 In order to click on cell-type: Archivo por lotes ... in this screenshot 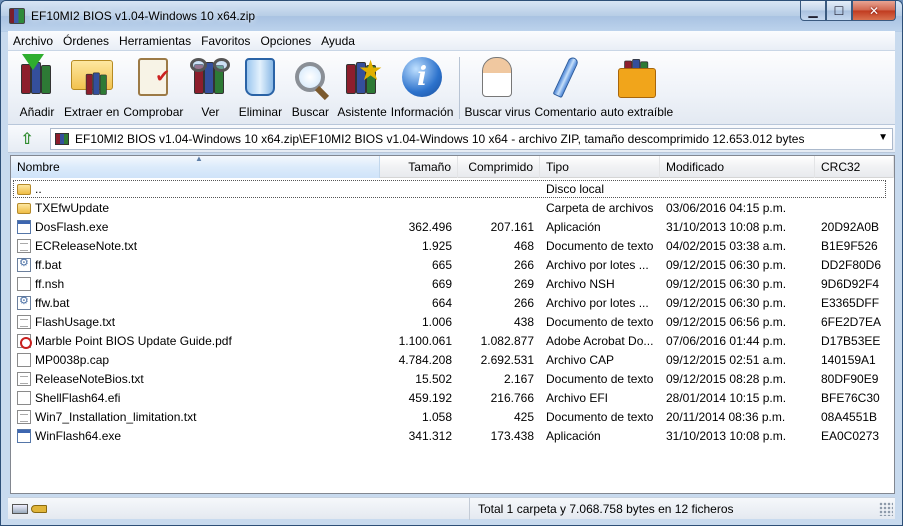, I will do `click(600, 302)`.